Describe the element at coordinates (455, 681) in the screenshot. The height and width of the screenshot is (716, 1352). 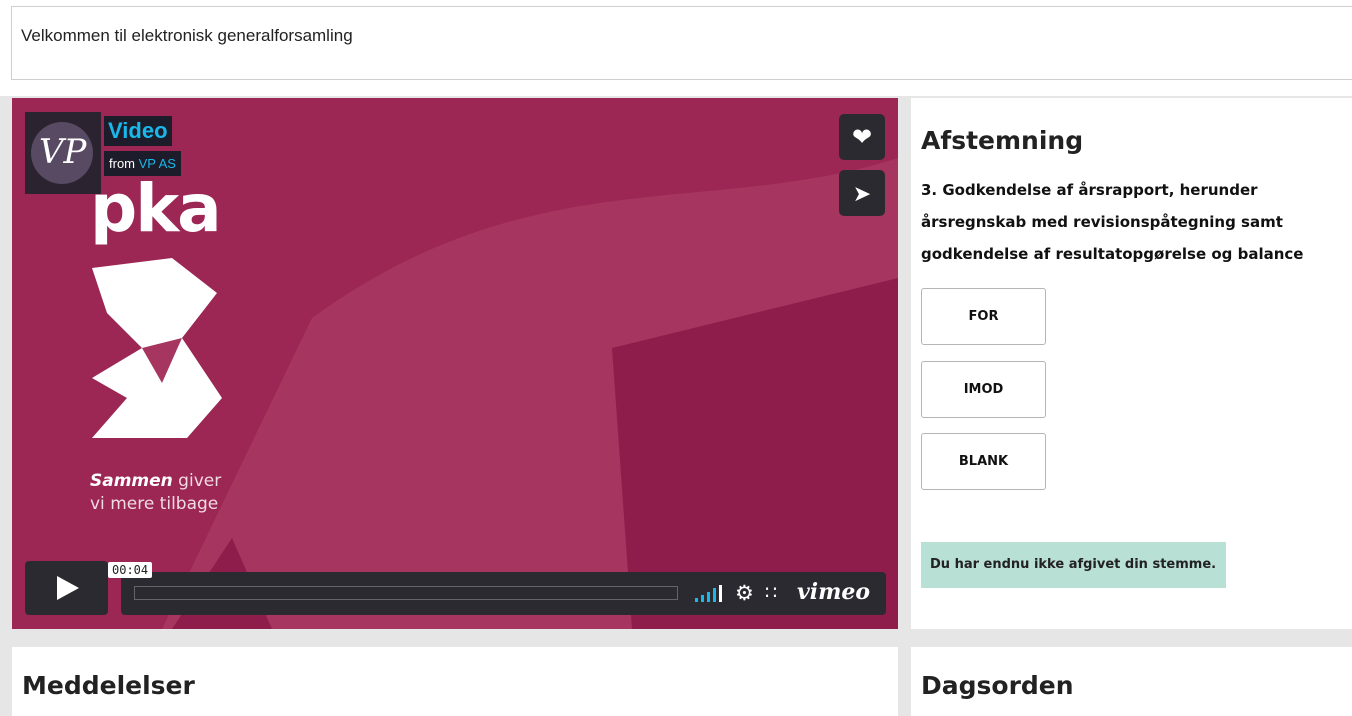
I see `messages-card: Meddelelser` at that location.